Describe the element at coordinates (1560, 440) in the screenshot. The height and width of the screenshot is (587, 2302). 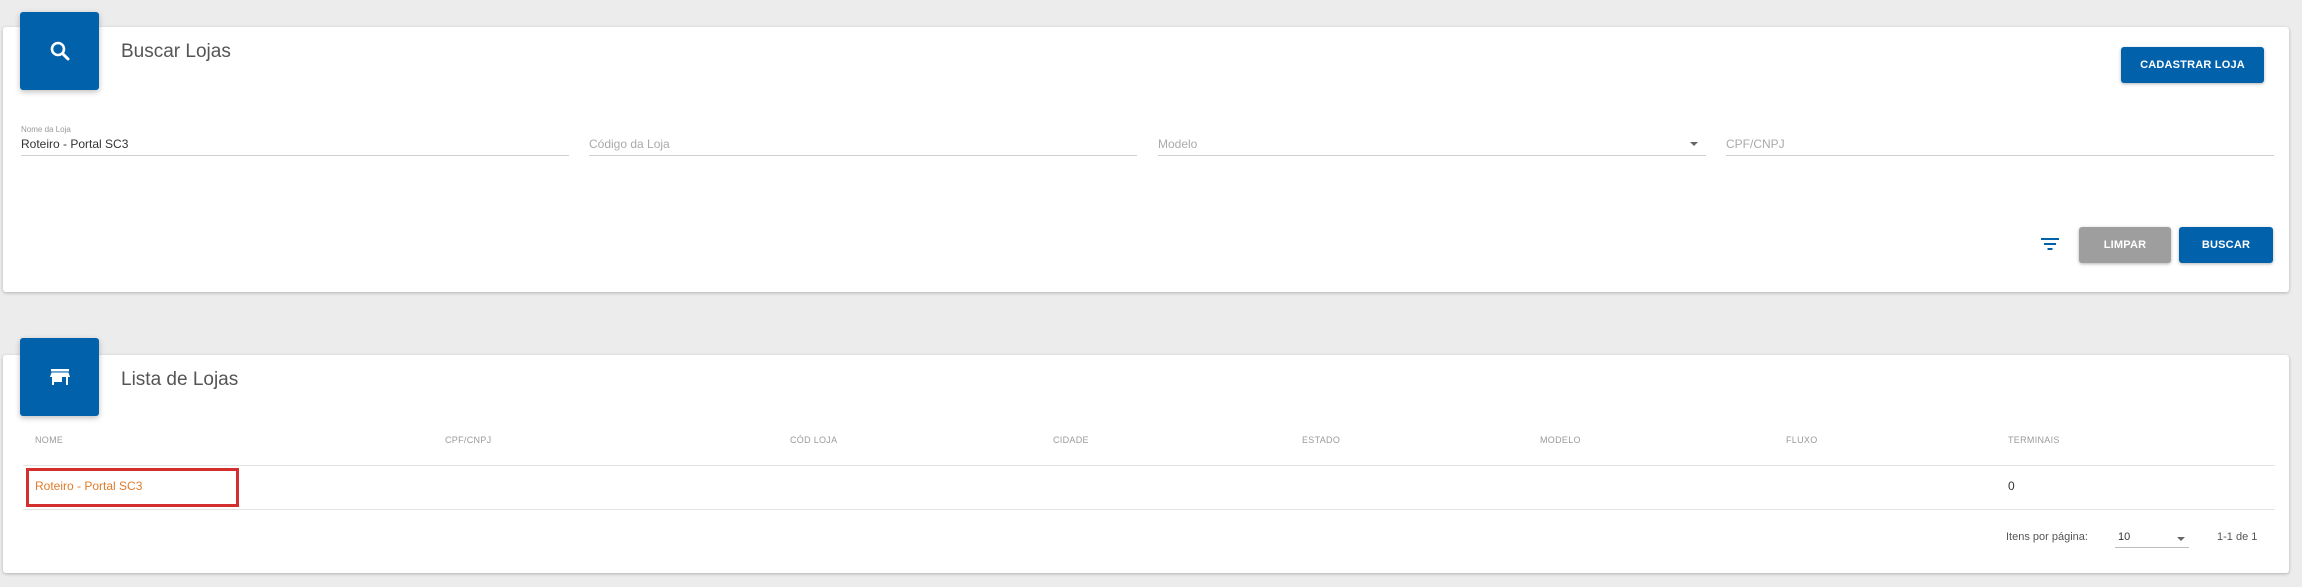
I see `column-header-modelo: MODELO` at that location.